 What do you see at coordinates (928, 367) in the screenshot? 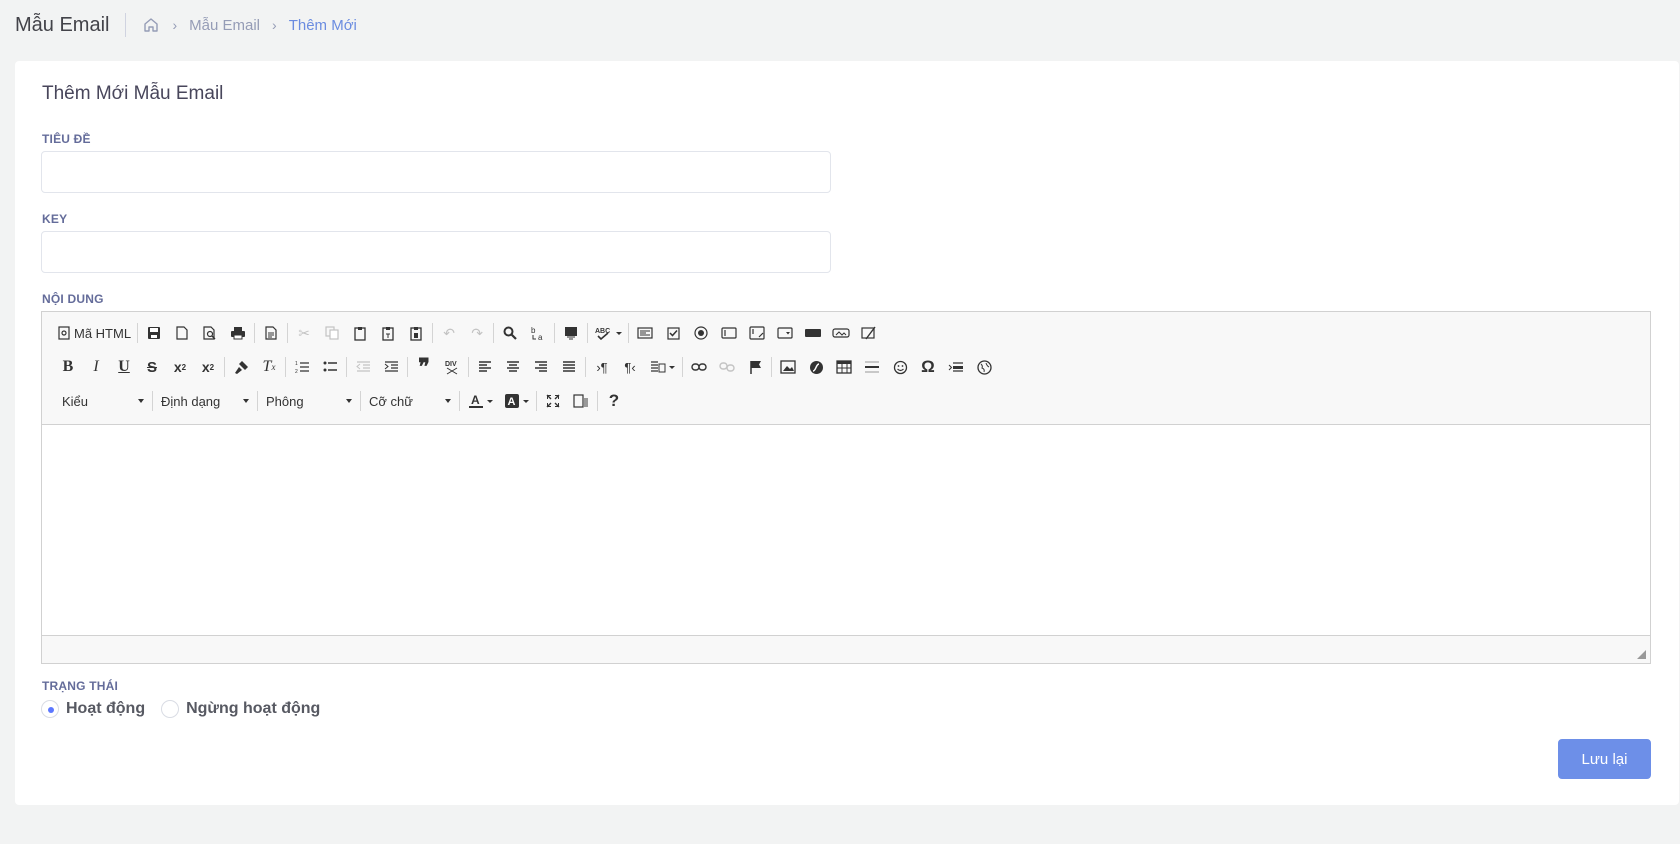
I see `special-char-icon: Ω` at bounding box center [928, 367].